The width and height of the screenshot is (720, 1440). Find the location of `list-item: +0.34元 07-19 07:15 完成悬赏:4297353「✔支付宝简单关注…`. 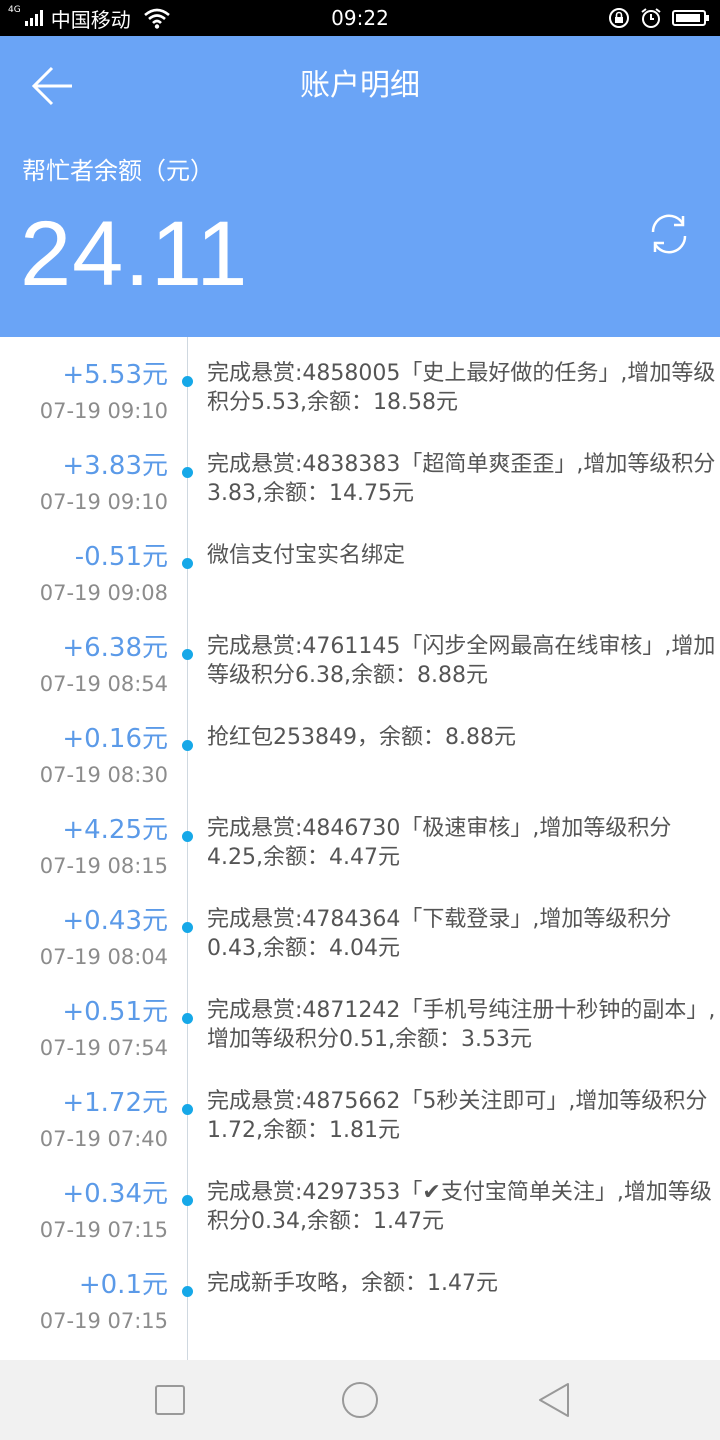

list-item: +0.34元 07-19 07:15 完成悬赏:4297353「✔支付宝简单关注… is located at coordinates (360, 1201).